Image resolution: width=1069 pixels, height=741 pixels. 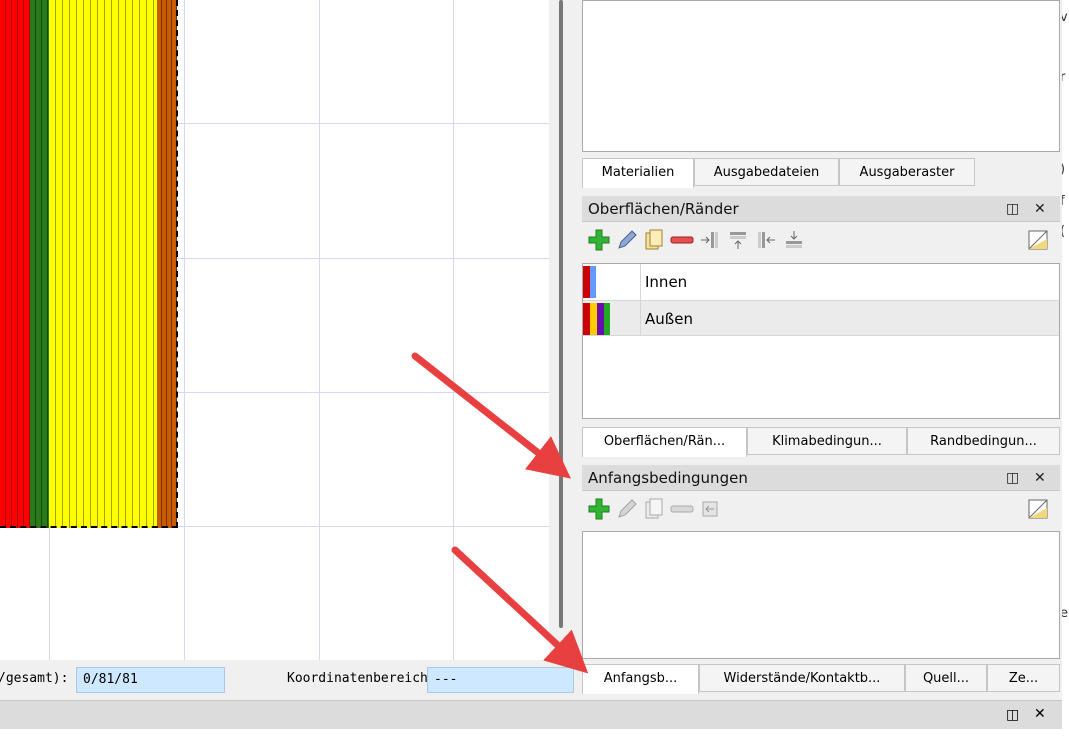 What do you see at coordinates (821, 209) in the screenshot?
I see `surfaces-panel-title: Oberflächen/Ränder ◫ ✕` at bounding box center [821, 209].